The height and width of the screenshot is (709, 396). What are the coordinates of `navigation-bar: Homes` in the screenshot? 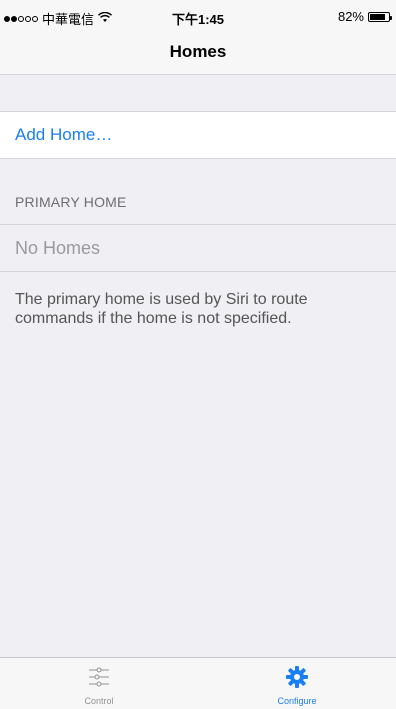 It's located at (198, 52).